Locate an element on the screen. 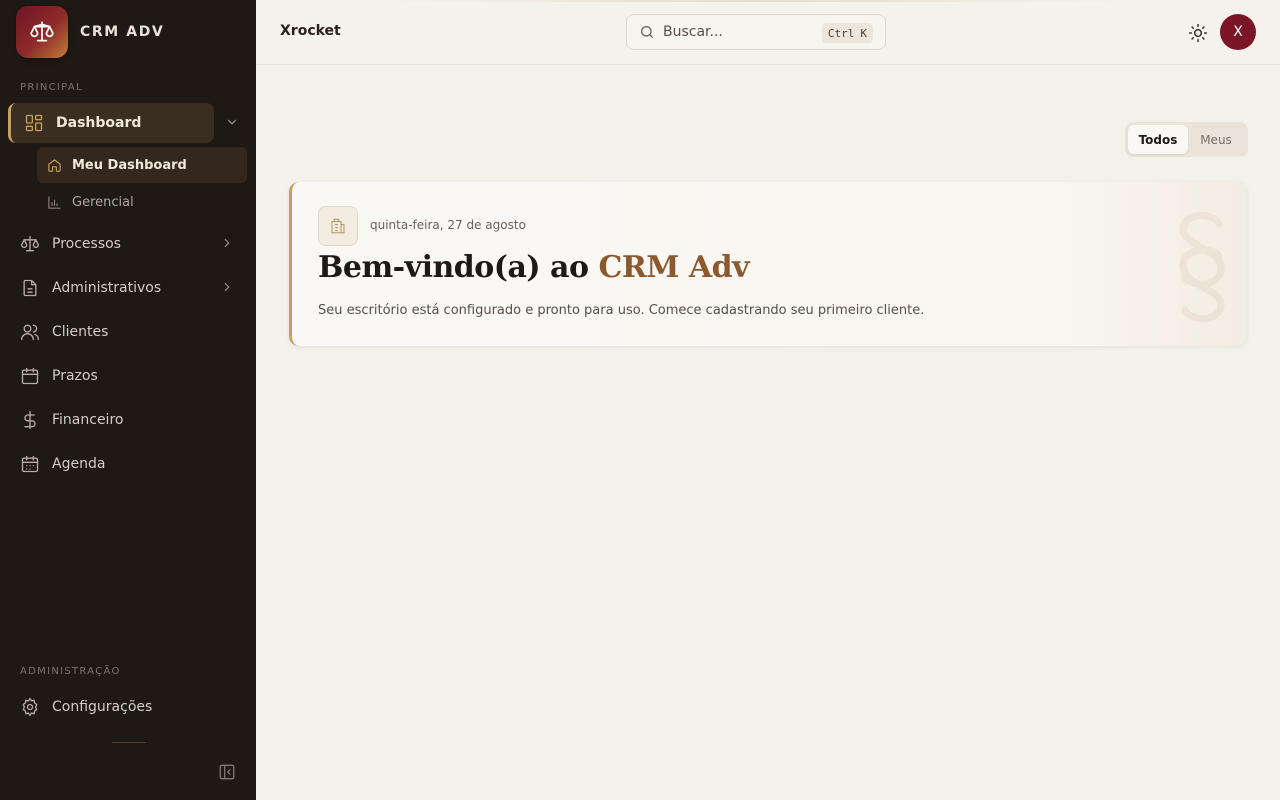  ownership-toggle: Todos Meus is located at coordinates (1186, 139).